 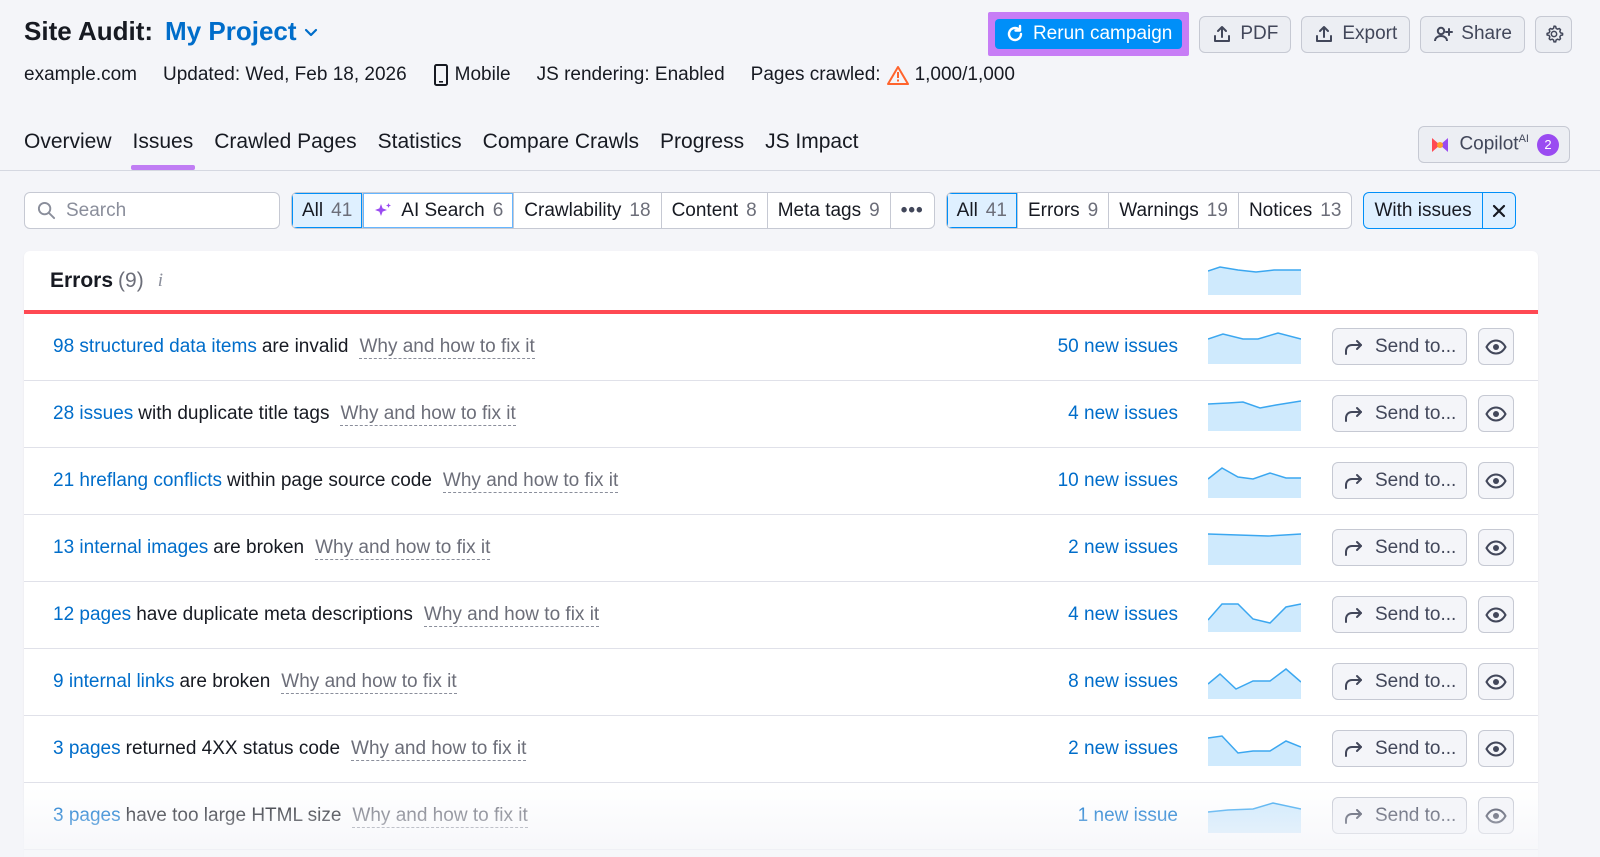 What do you see at coordinates (702, 150) in the screenshot?
I see `tab-progress: Progress` at bounding box center [702, 150].